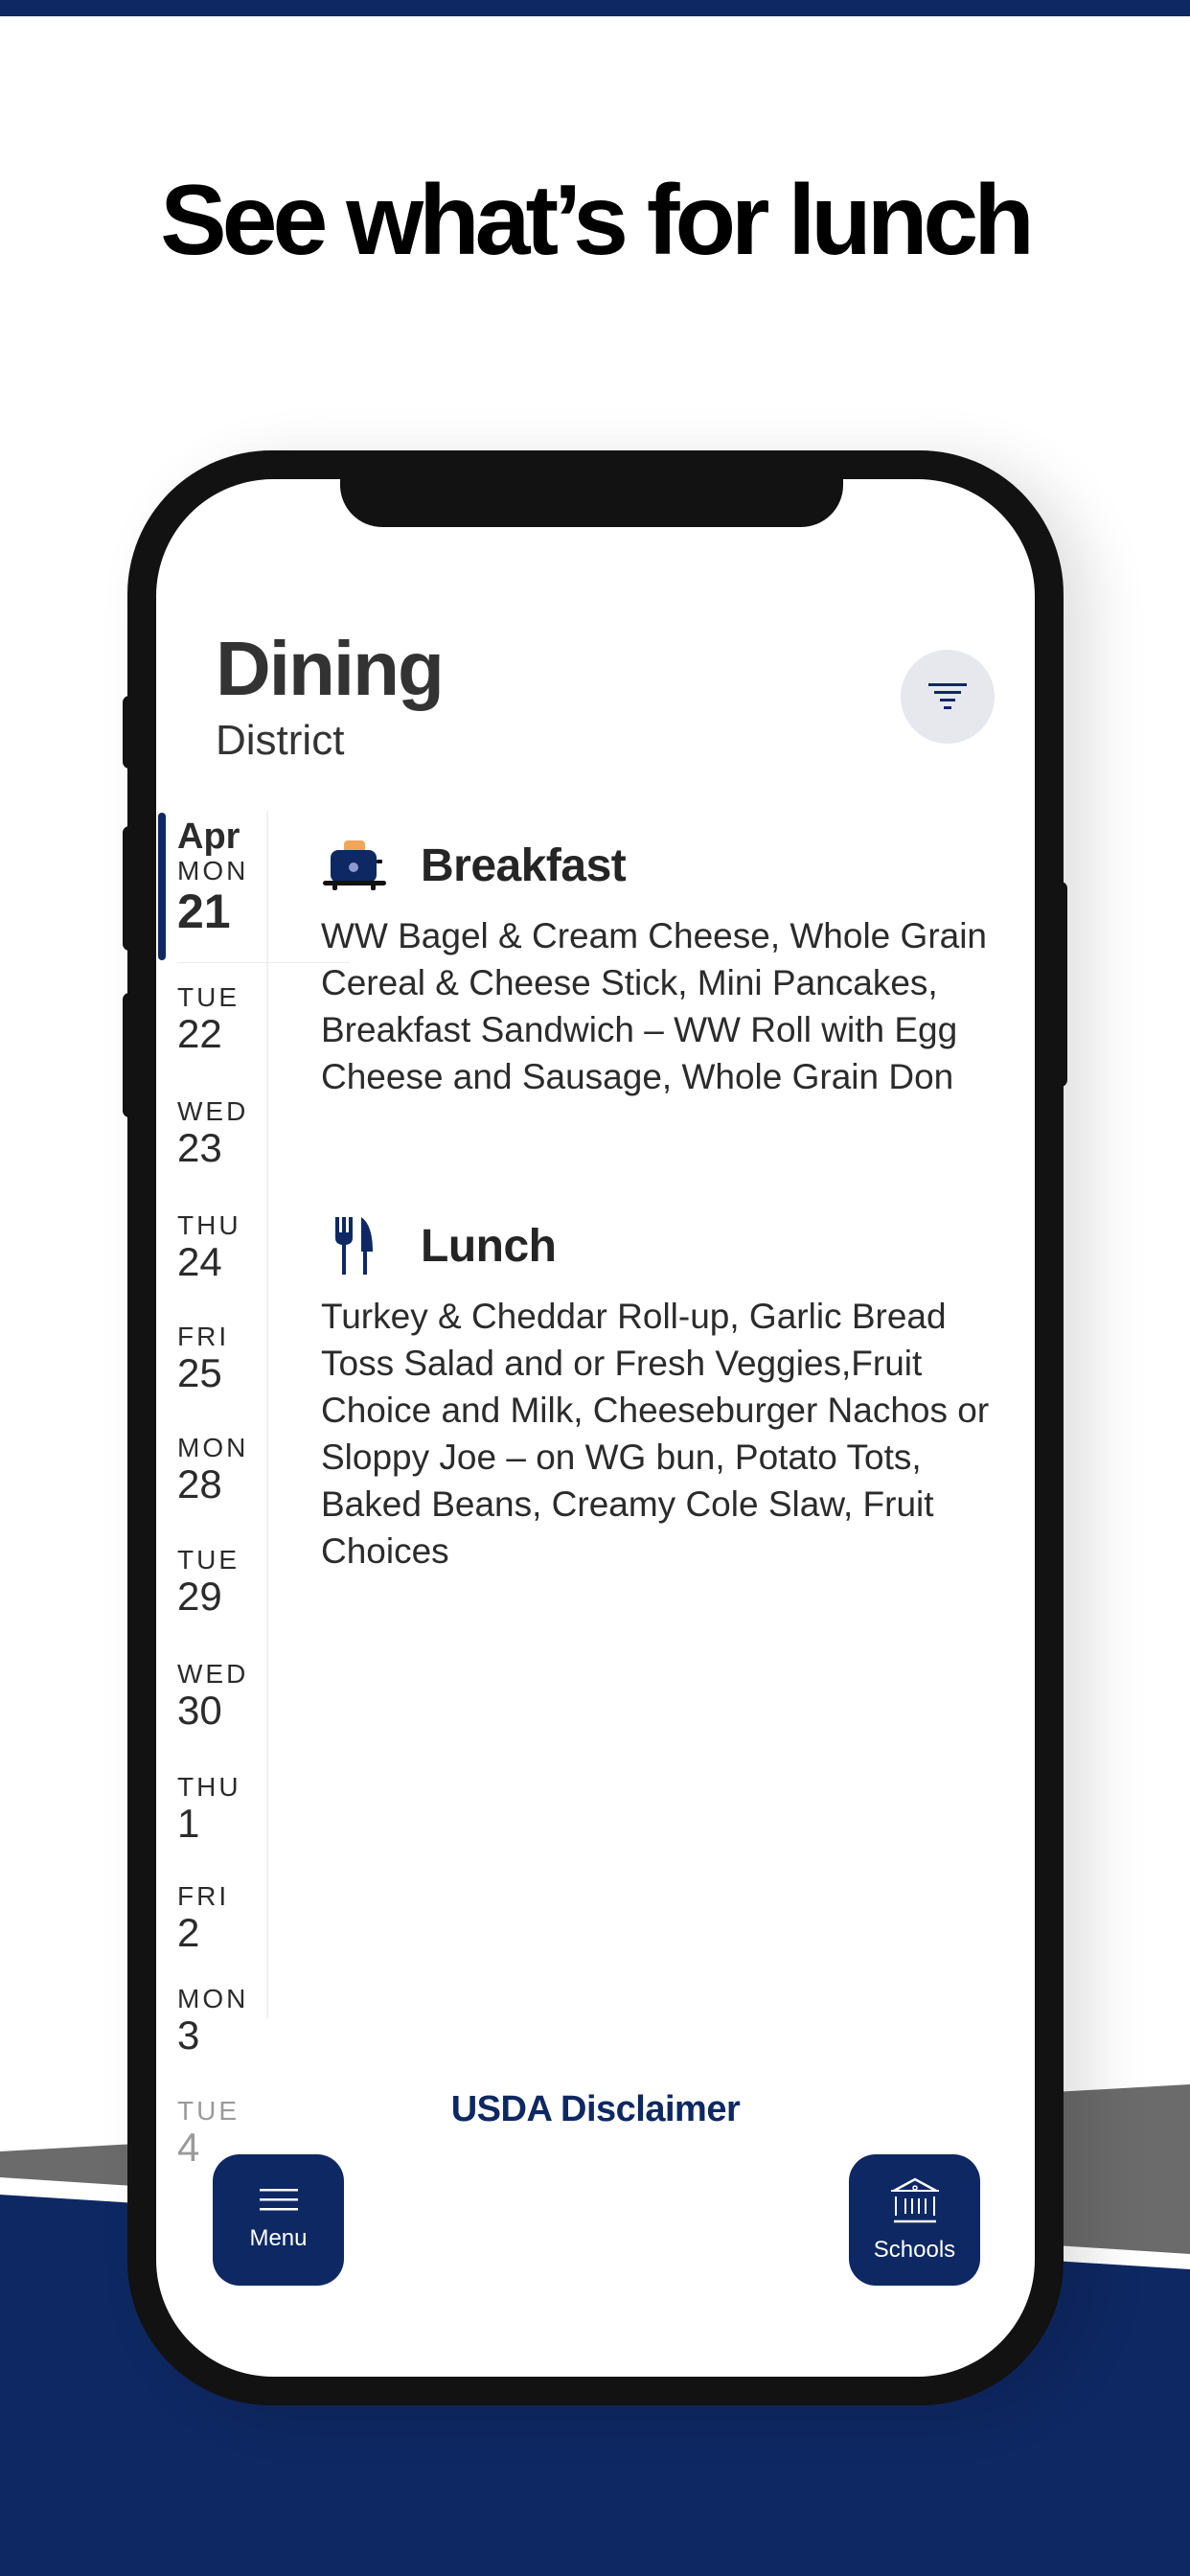 This screenshot has height=2576, width=1190. What do you see at coordinates (1061, 985) in the screenshot?
I see `phone-power-button` at bounding box center [1061, 985].